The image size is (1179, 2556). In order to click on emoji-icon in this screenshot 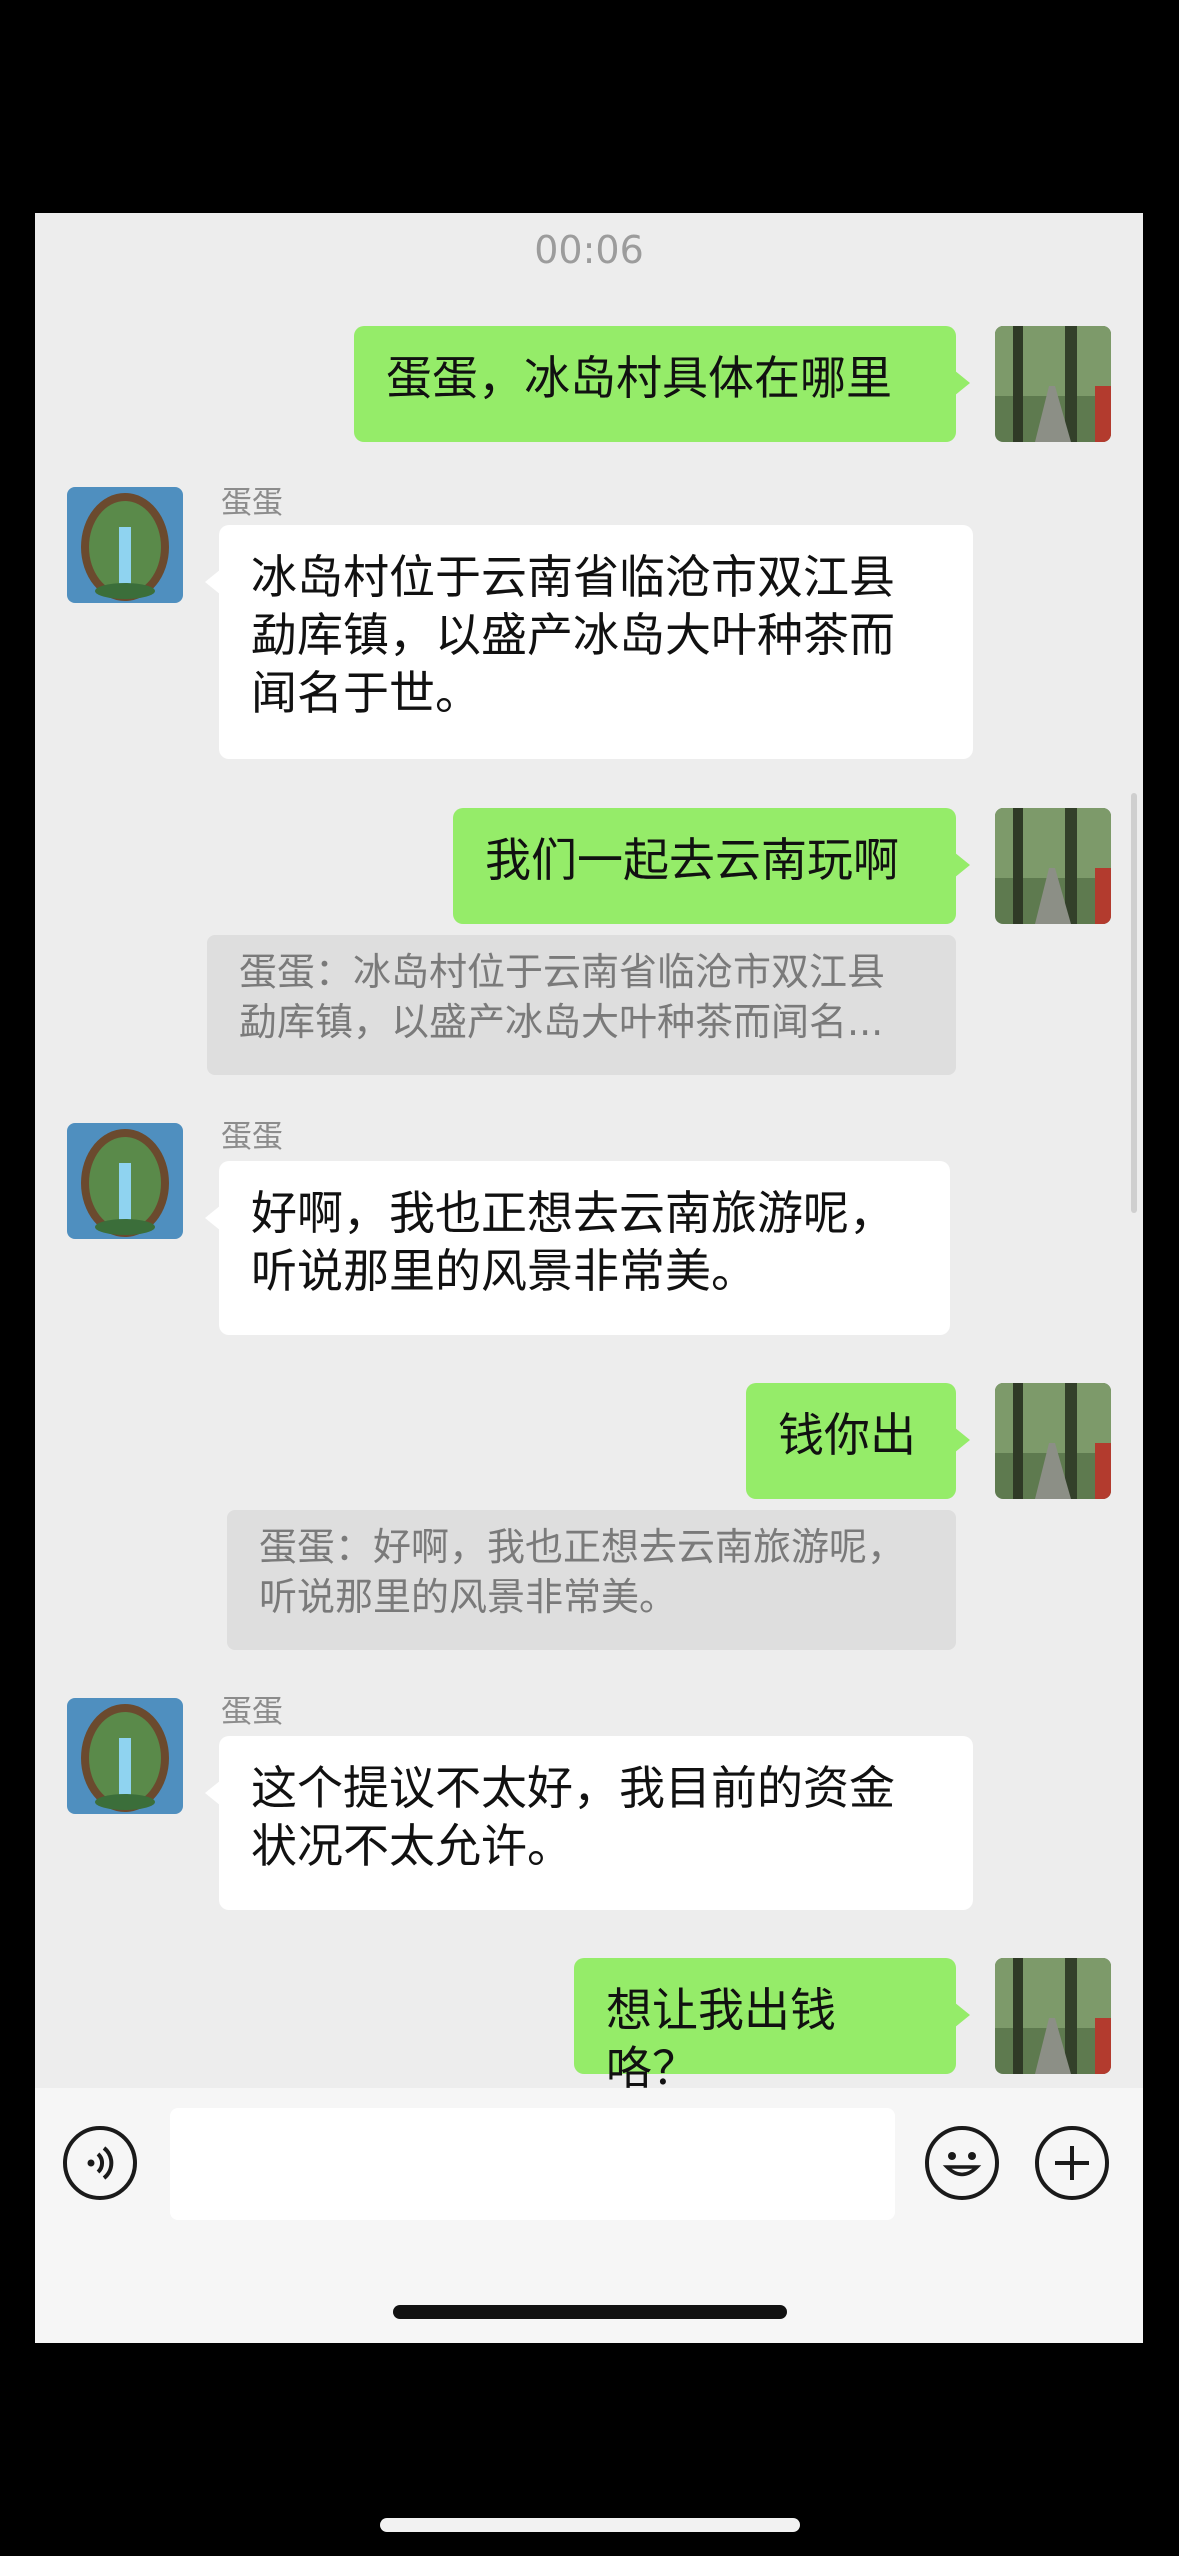, I will do `click(962, 2164)`.